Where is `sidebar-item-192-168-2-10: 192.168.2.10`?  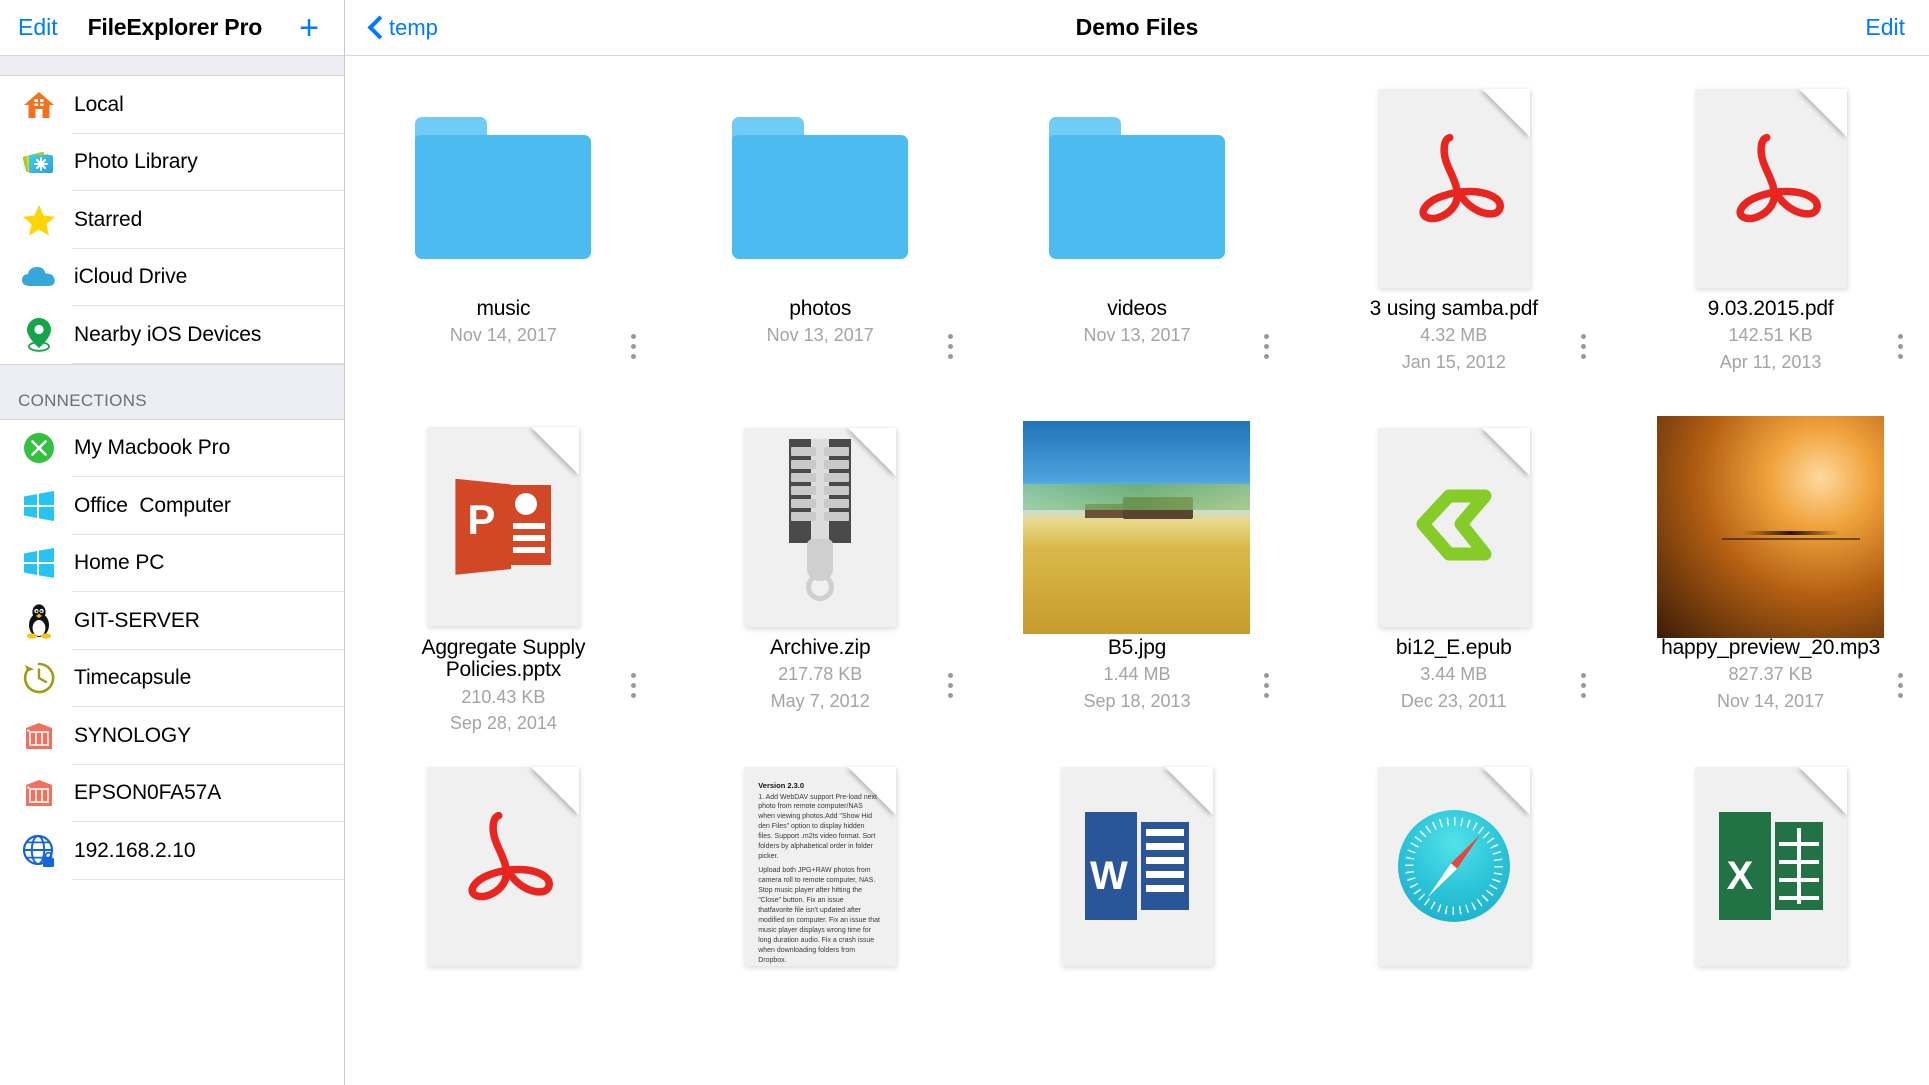 sidebar-item-192-168-2-10: 192.168.2.10 is located at coordinates (172, 851).